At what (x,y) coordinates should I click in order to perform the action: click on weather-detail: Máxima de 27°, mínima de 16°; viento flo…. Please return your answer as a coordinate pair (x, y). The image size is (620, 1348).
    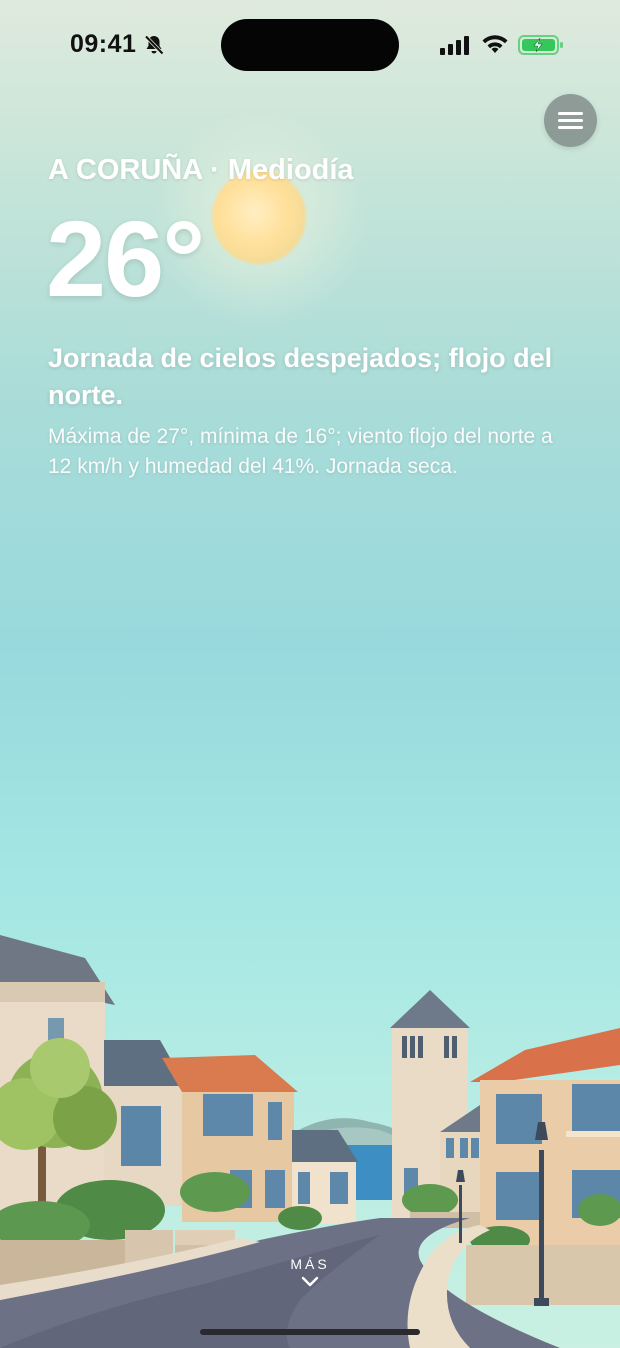
    Looking at the image, I should click on (300, 451).